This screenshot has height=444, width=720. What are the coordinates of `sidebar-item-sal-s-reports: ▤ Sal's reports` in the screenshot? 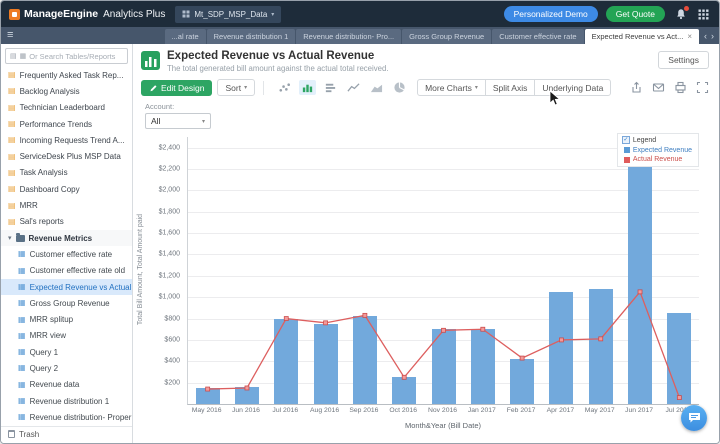 It's located at (66, 222).